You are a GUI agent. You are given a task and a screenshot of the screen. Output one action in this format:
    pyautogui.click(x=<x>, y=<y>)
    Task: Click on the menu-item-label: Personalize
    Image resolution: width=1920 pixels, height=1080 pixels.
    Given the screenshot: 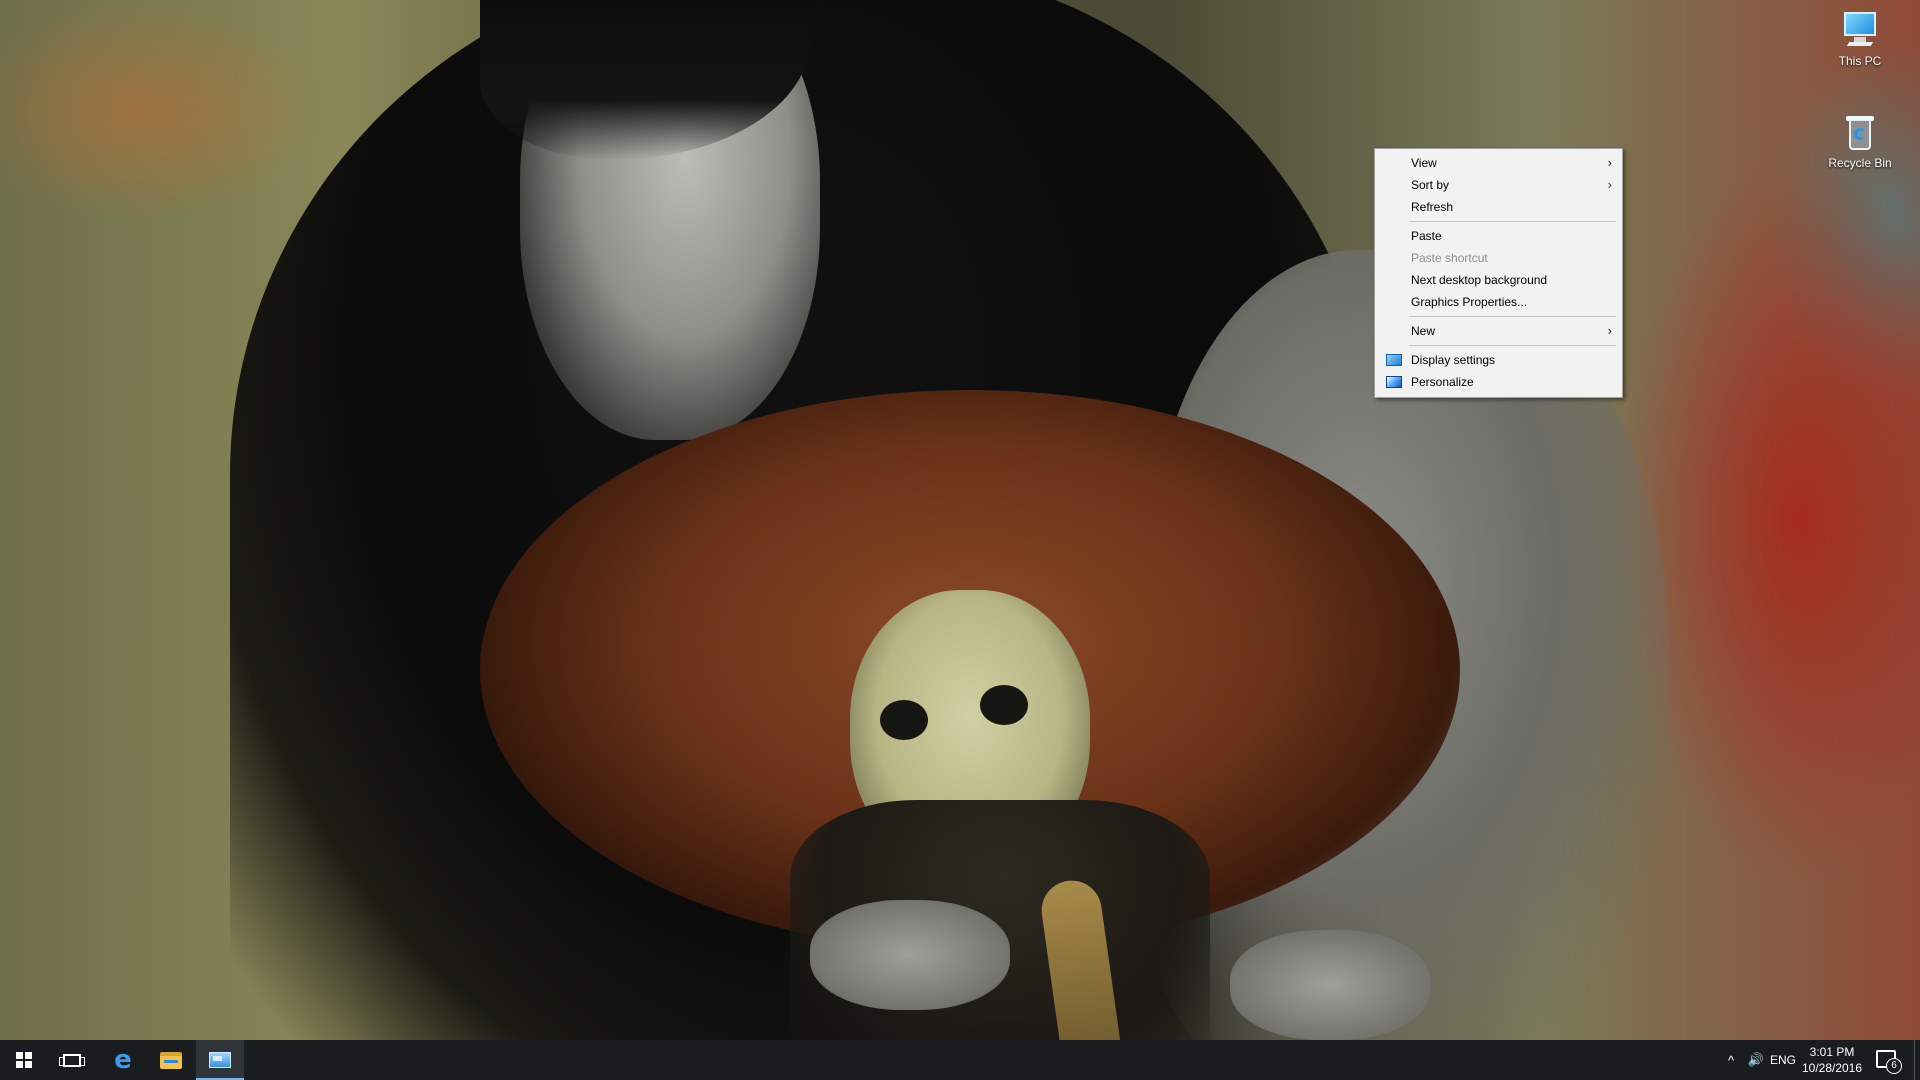 What is the action you would take?
    pyautogui.click(x=1442, y=382)
    